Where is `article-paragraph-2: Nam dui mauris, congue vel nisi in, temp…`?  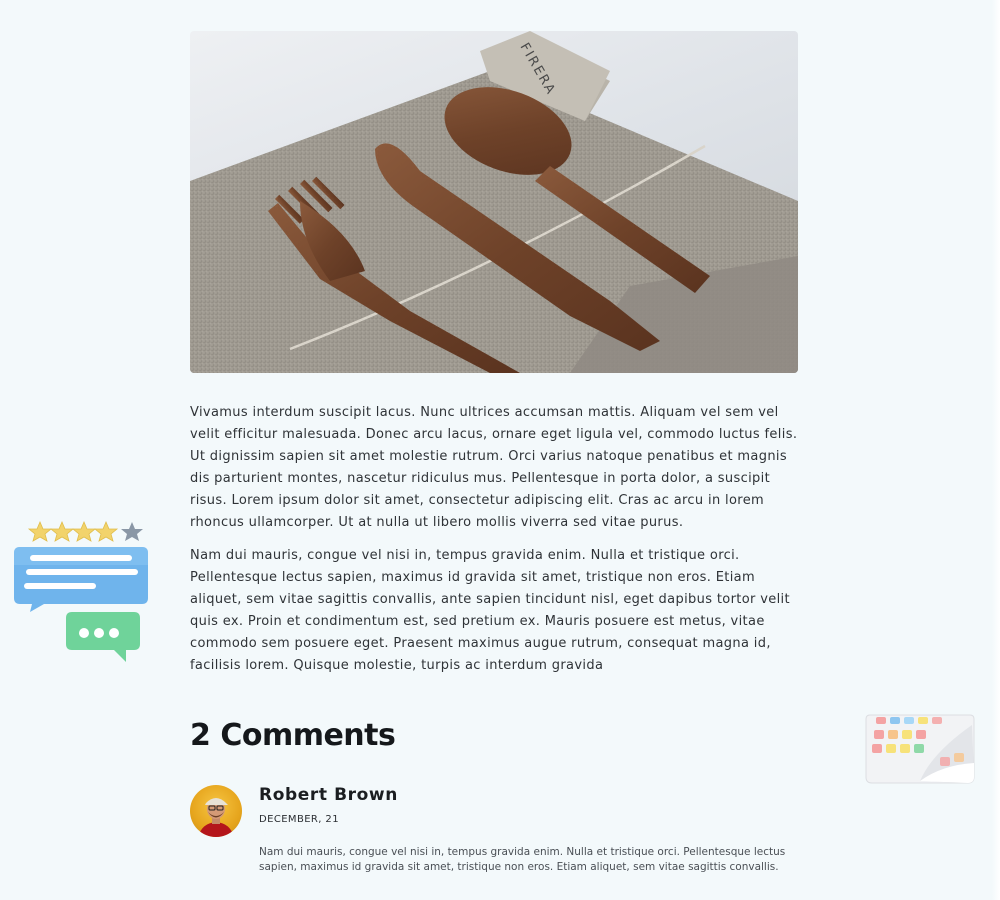 article-paragraph-2: Nam dui mauris, congue vel nisi in, temp… is located at coordinates (490, 610).